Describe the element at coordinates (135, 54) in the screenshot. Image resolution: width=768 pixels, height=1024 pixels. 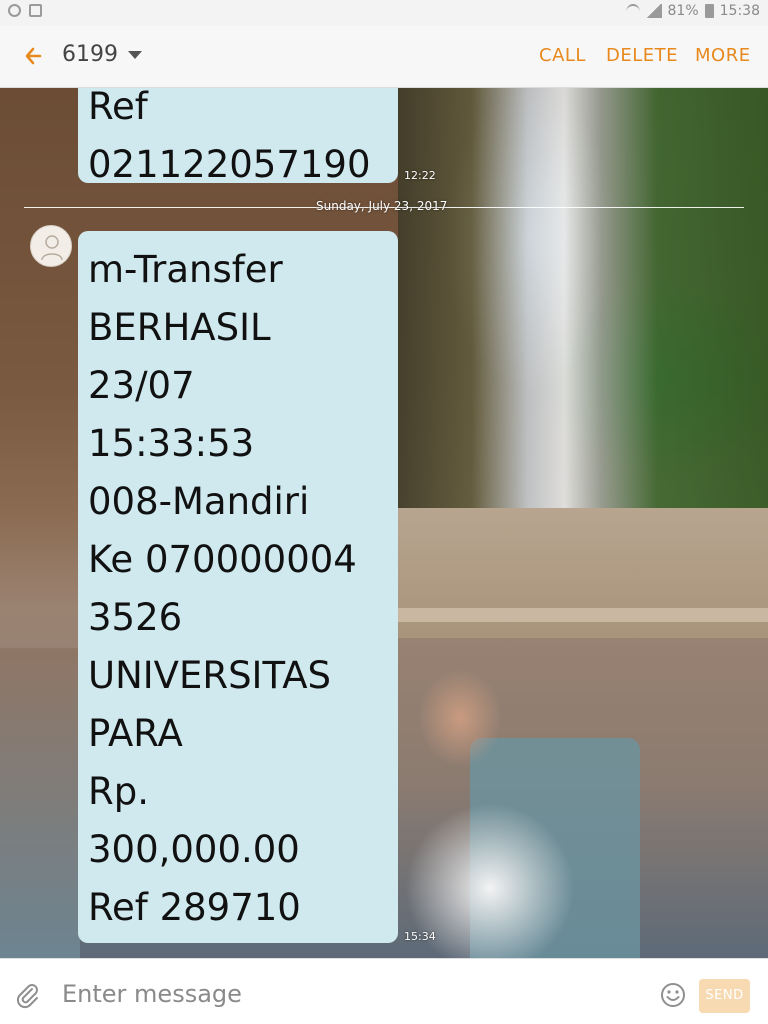
I see `chevron-down-icon` at that location.